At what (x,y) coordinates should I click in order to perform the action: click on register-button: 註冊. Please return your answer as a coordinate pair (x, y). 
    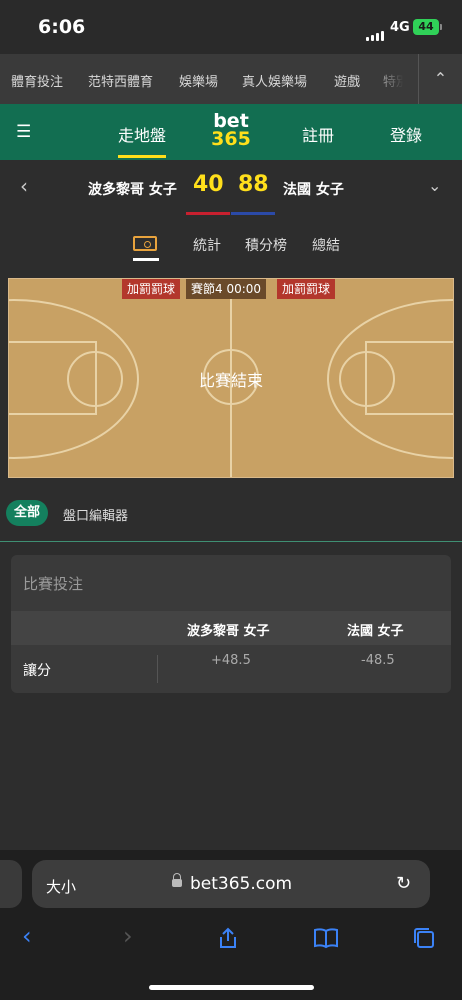
    Looking at the image, I should click on (318, 134).